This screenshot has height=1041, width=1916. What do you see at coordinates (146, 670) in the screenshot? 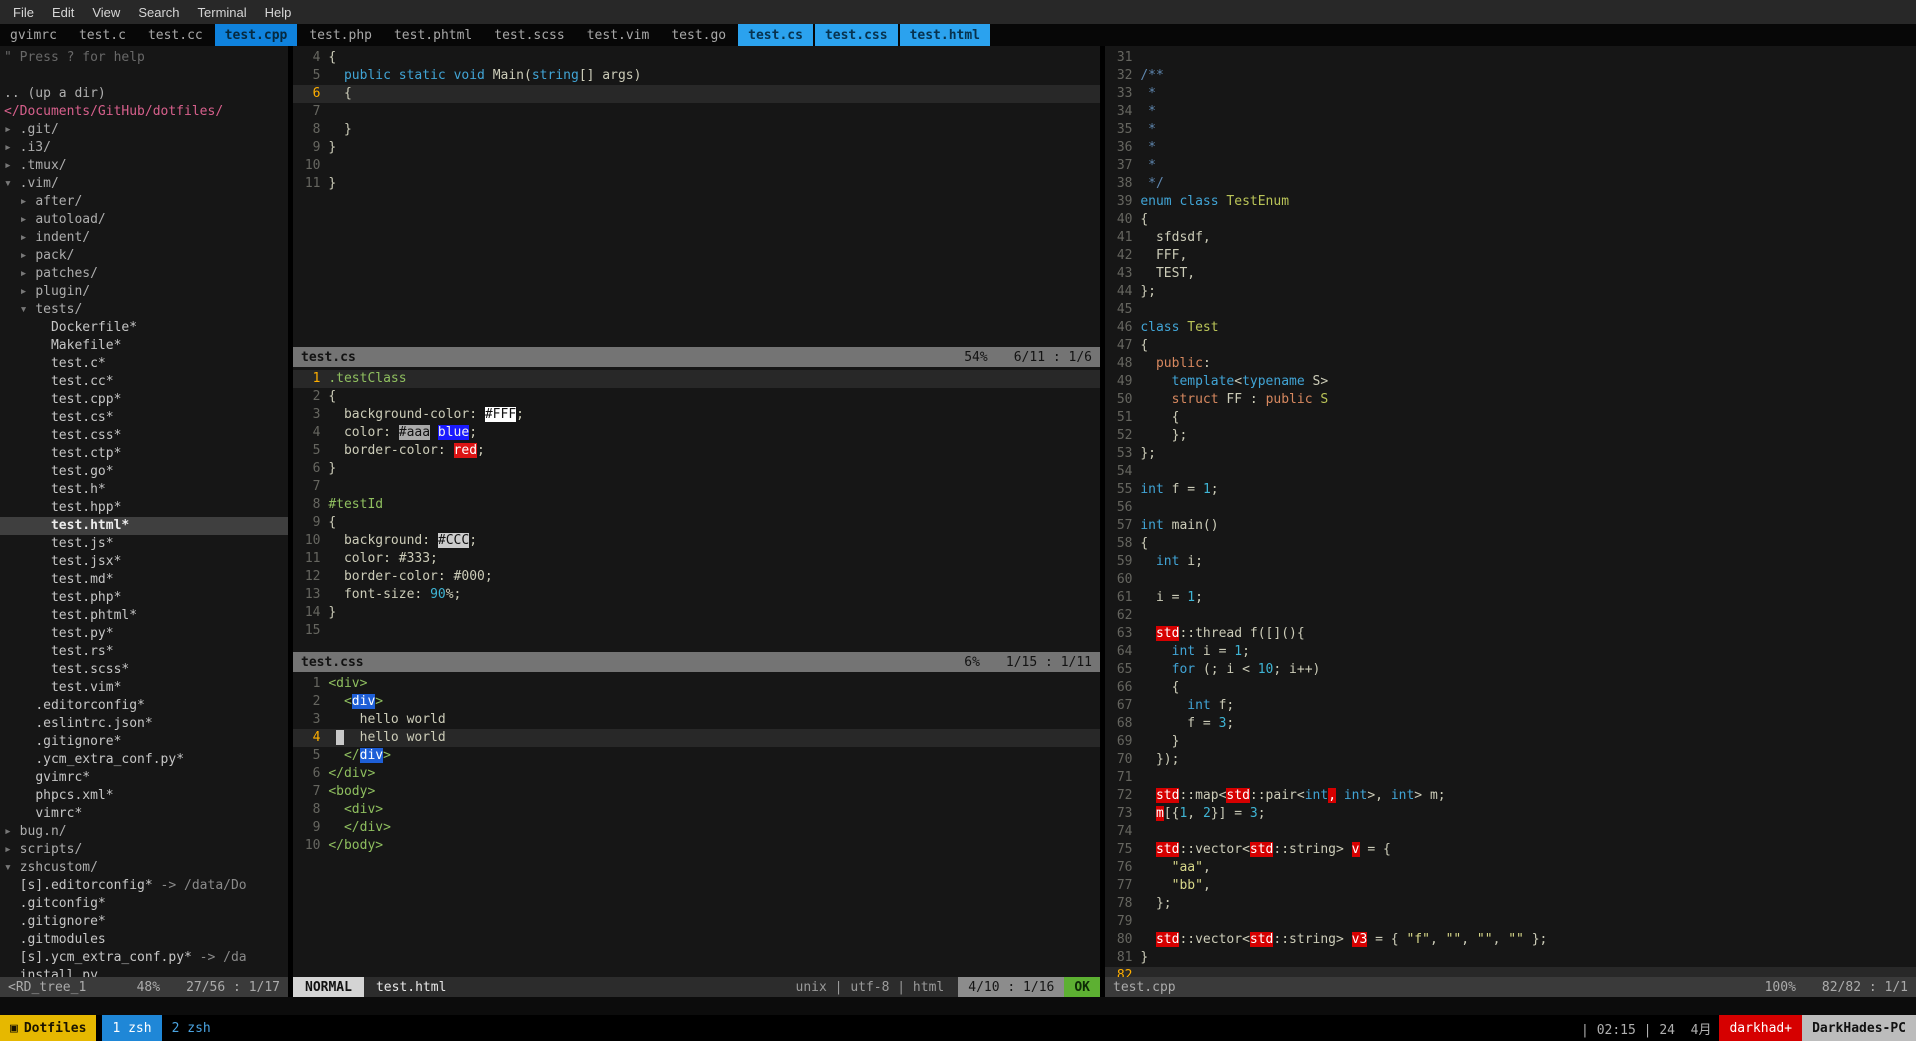
I see `tree-item-test-scss: test.scss*` at bounding box center [146, 670].